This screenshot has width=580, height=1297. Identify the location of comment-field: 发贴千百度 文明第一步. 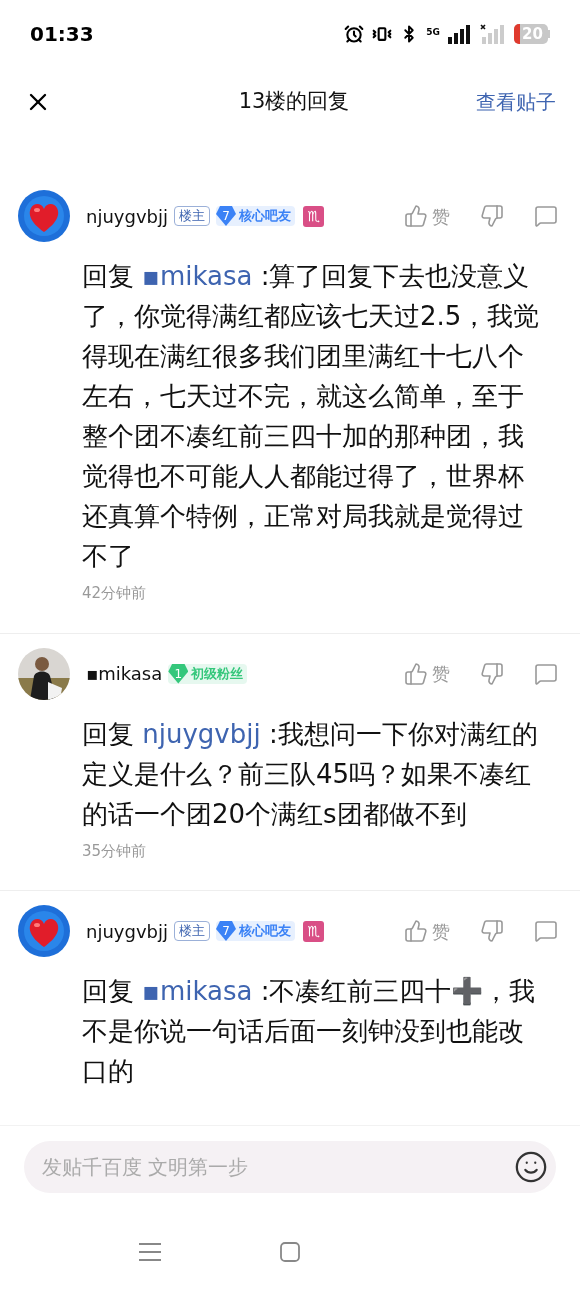
(290, 1166).